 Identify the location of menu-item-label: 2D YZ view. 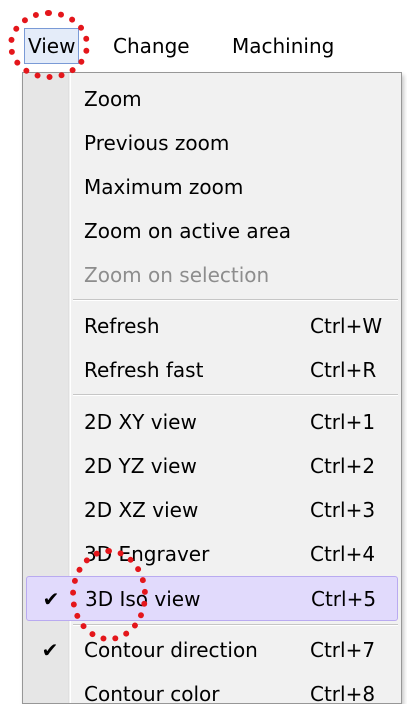
(140, 466).